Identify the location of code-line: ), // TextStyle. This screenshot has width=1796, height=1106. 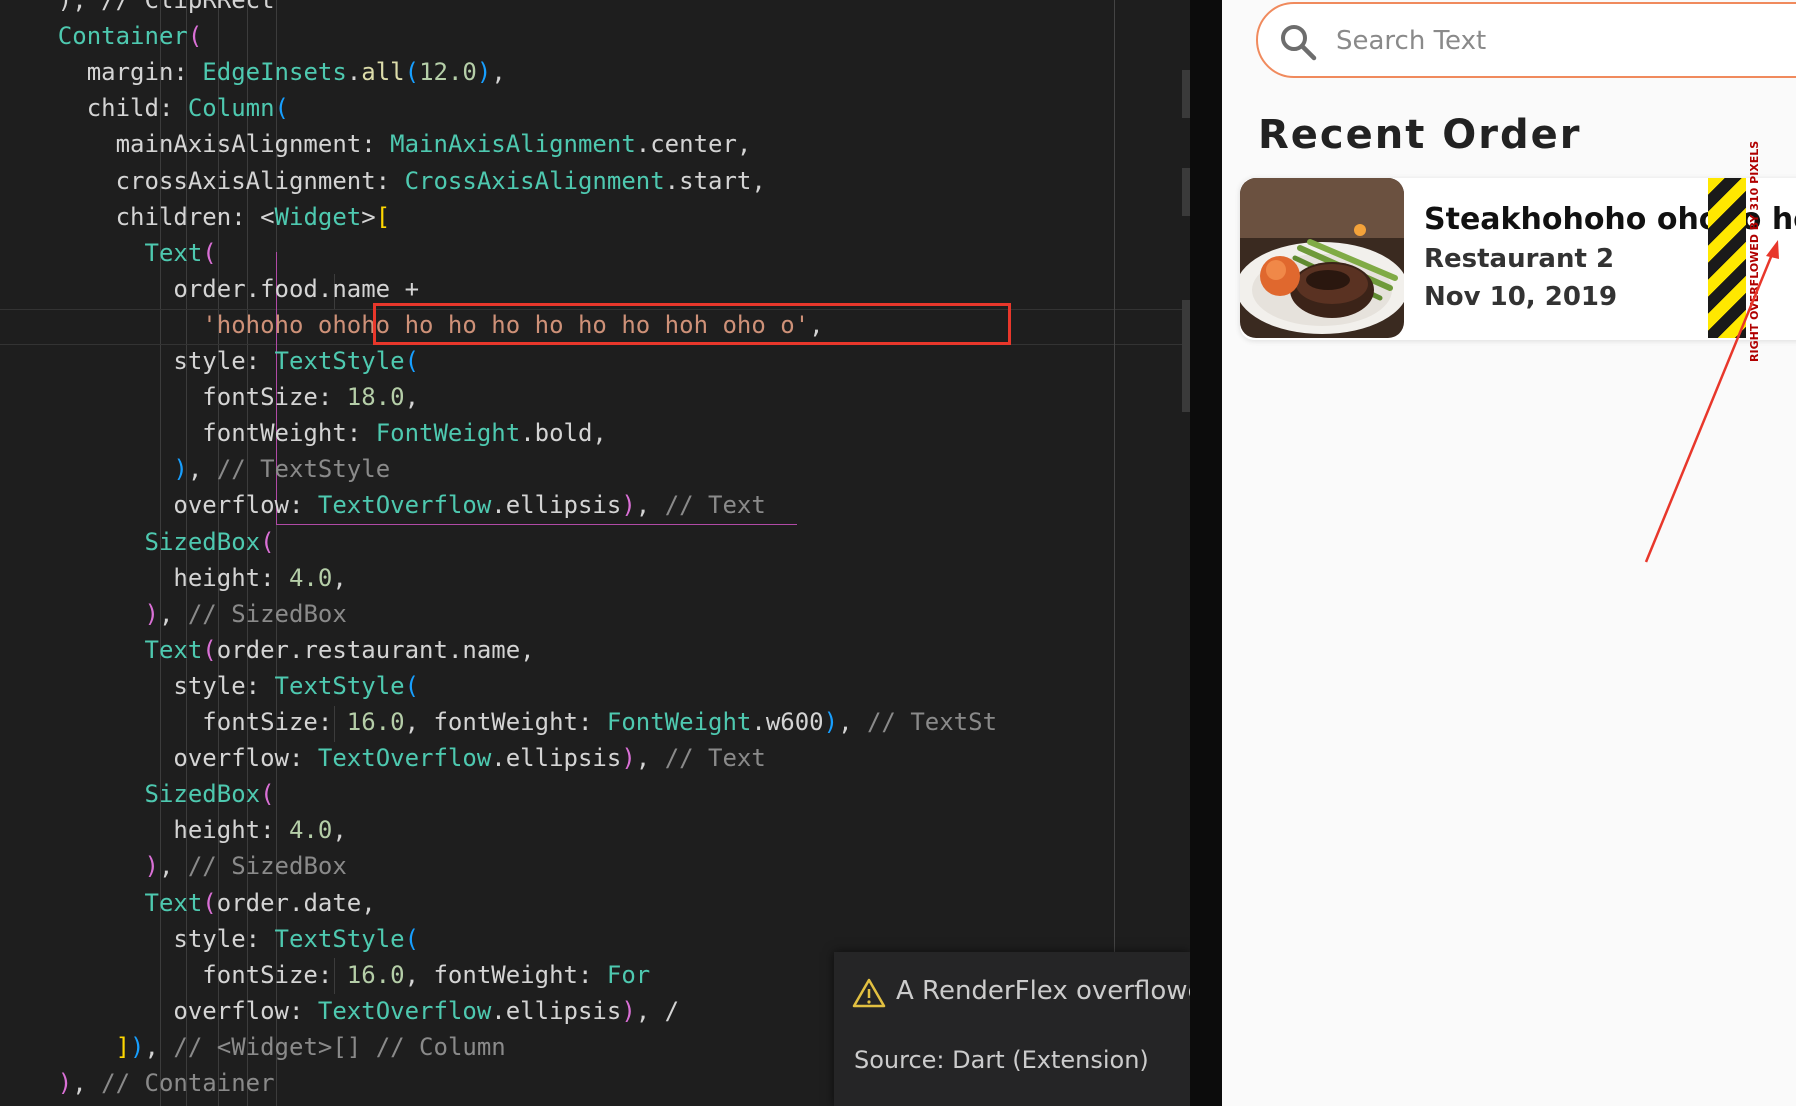
(195, 469).